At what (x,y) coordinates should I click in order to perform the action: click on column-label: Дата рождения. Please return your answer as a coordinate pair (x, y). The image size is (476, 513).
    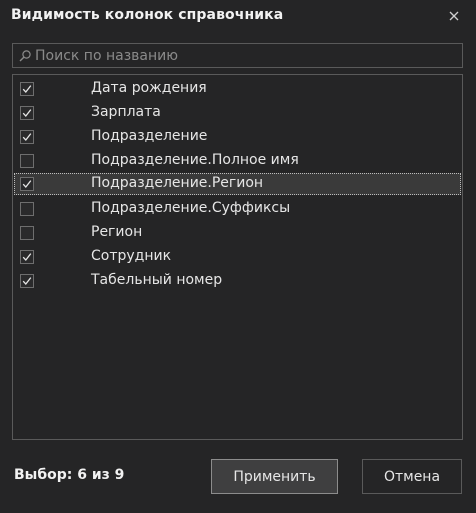
    Looking at the image, I should click on (149, 88).